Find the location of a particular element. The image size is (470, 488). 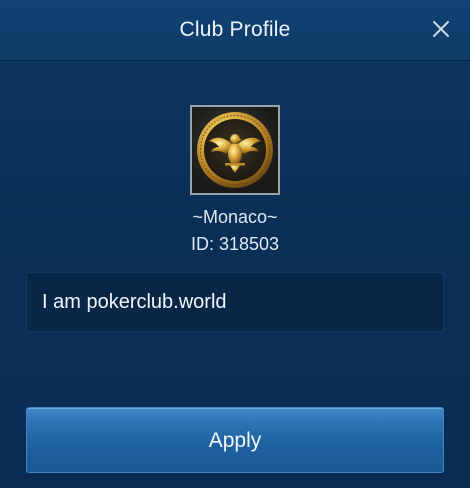

eagle-emblem-icon is located at coordinates (235, 150).